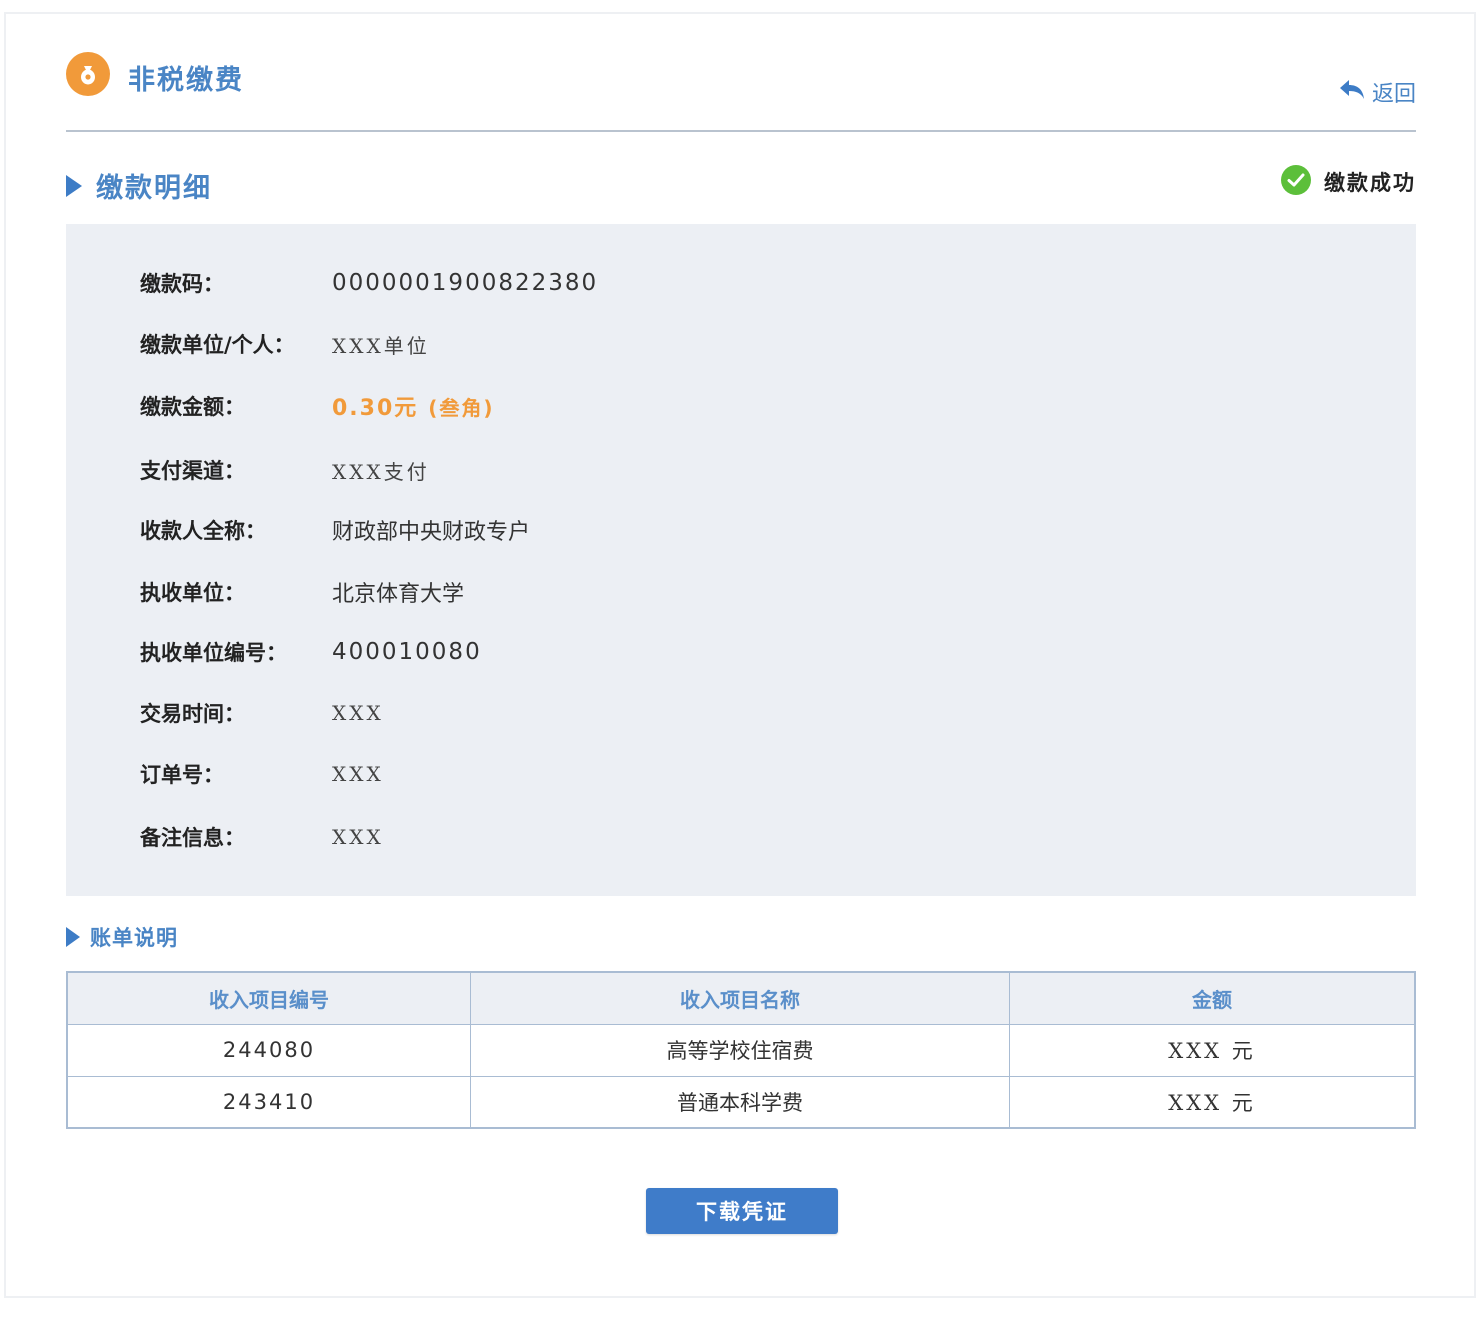  What do you see at coordinates (213, 653) in the screenshot?
I see `field-label: 执收单位编号：` at bounding box center [213, 653].